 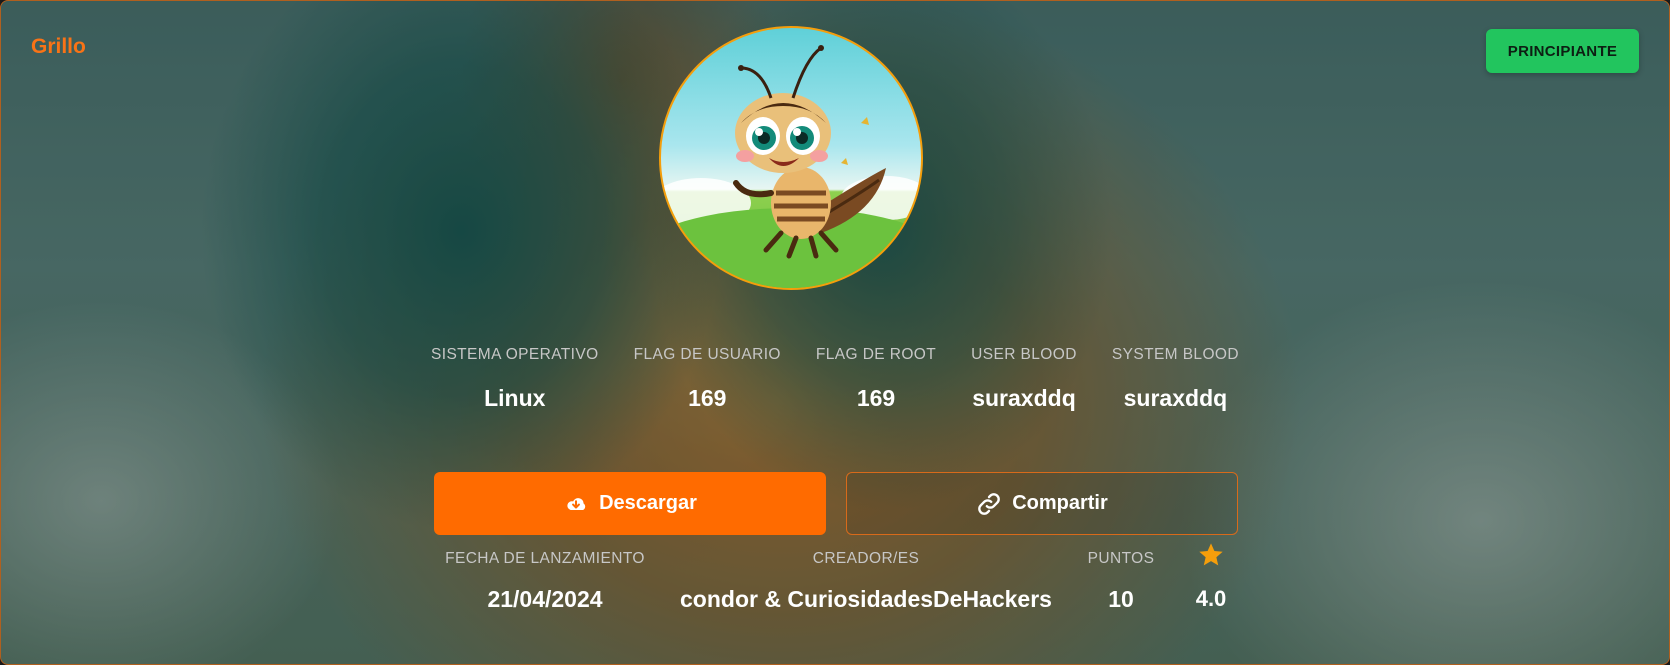 I want to click on stat-label: FLAG DE ROOT, so click(x=876, y=354).